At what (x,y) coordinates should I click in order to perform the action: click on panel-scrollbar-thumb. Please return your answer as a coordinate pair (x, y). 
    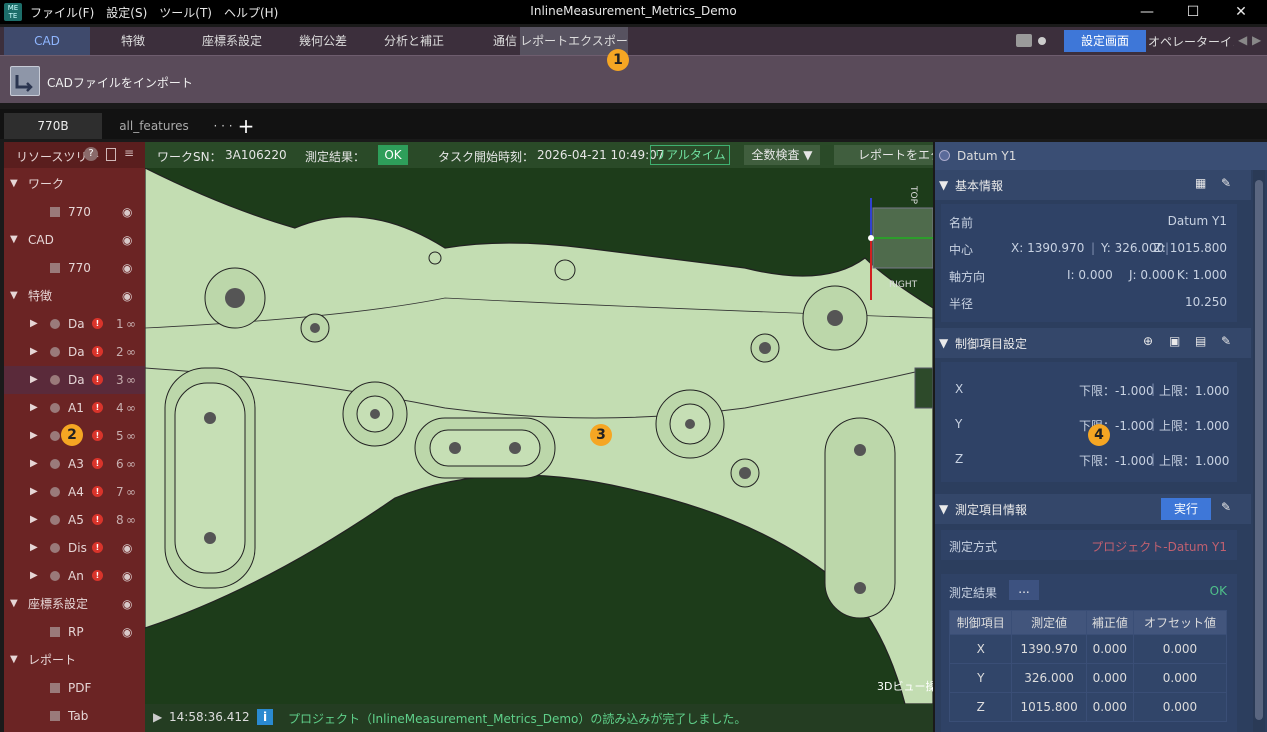
    Looking at the image, I should click on (1259, 450).